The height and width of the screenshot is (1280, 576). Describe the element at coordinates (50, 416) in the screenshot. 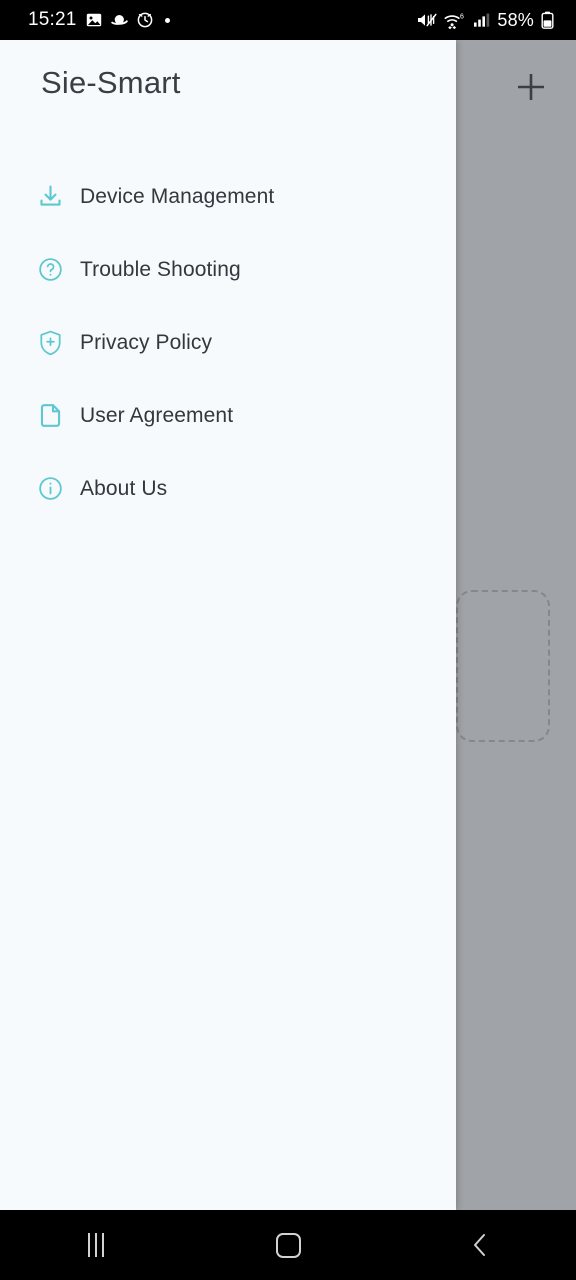

I see `document-icon` at that location.